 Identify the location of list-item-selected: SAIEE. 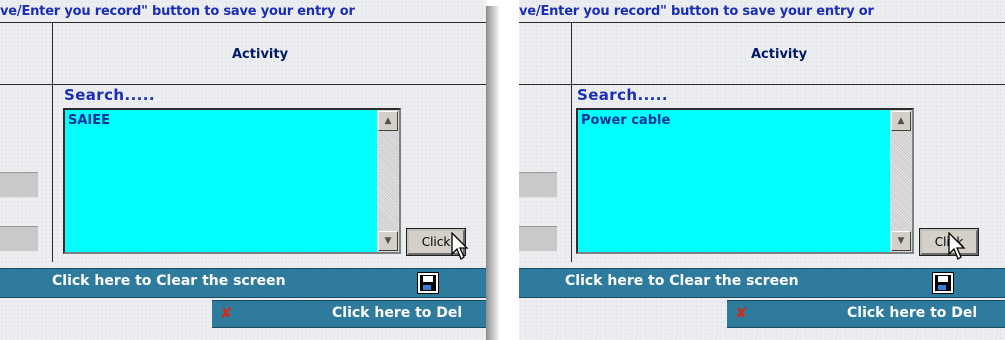
(89, 120).